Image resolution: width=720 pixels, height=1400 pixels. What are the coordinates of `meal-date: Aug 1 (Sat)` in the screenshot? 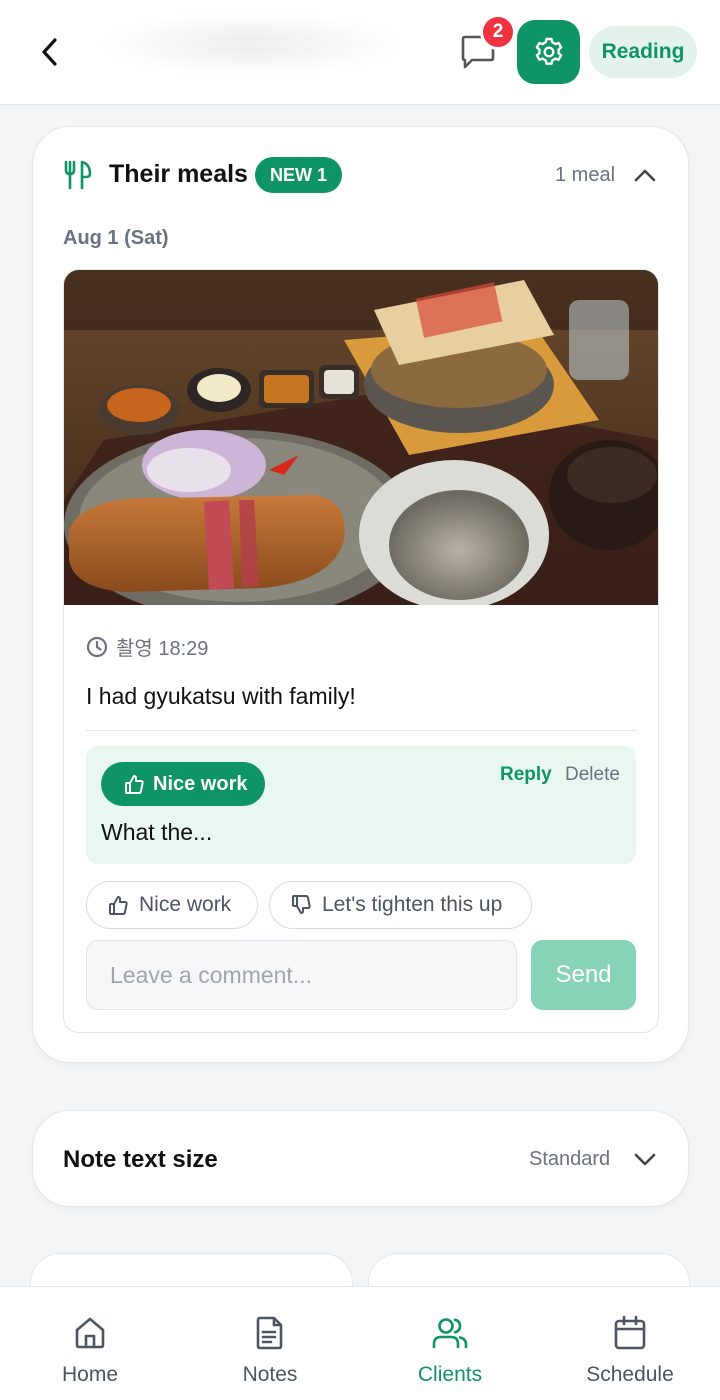 It's located at (116, 238).